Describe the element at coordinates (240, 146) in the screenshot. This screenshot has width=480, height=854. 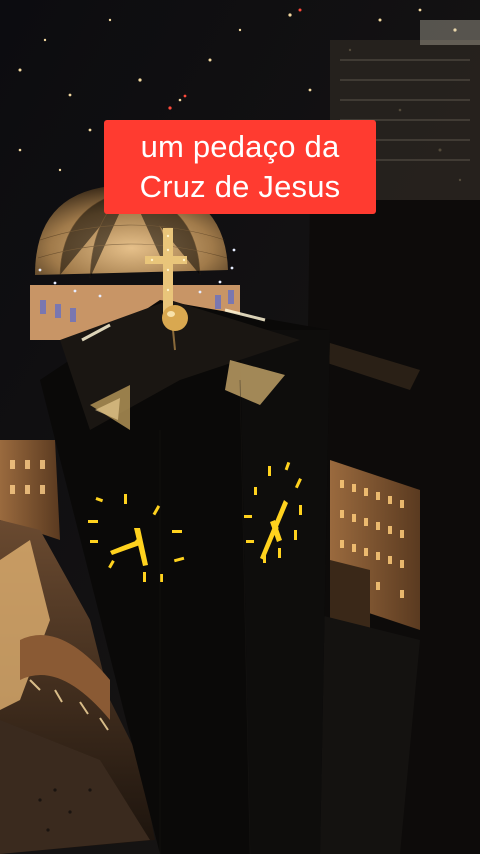
I see `caption-line-1: um pedaço da` at that location.